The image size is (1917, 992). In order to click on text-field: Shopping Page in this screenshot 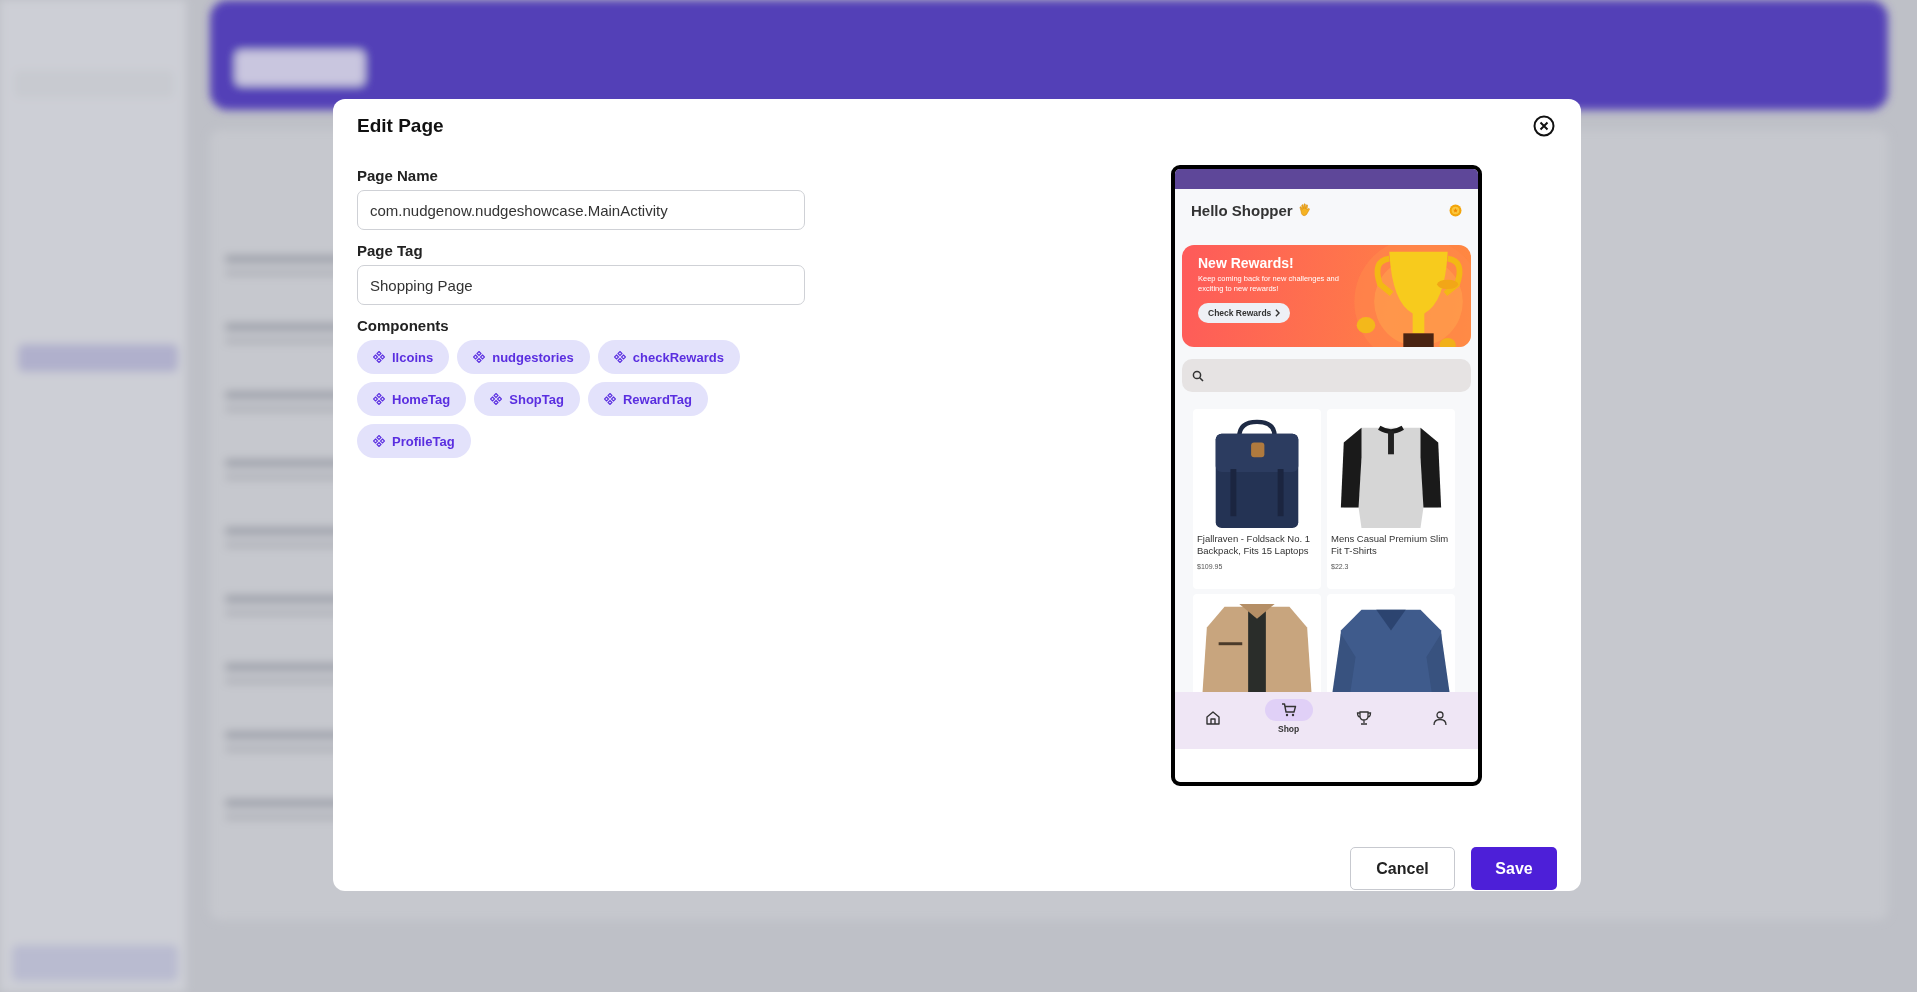, I will do `click(581, 285)`.